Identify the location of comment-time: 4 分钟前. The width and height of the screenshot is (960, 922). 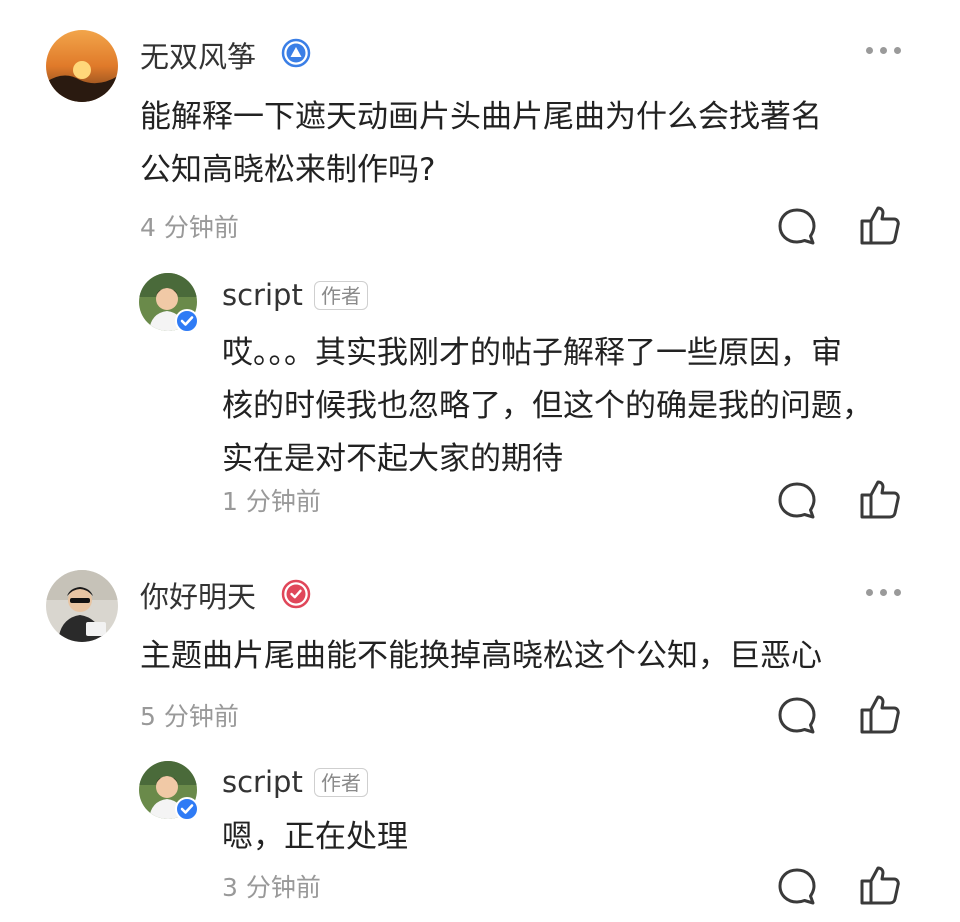
(189, 227).